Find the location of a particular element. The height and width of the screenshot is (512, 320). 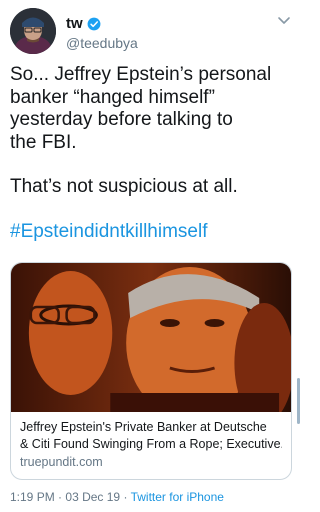

tweet-line: That’s not suspicious at all. is located at coordinates (124, 186).